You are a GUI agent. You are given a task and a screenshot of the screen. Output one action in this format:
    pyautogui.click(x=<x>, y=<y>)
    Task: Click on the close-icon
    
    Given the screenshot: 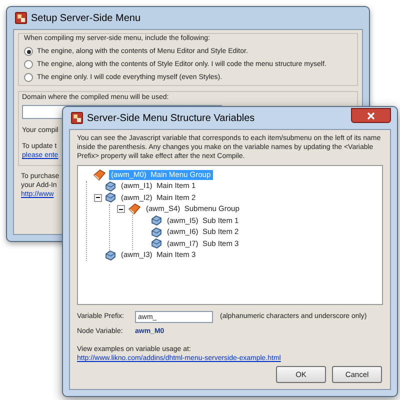 What is the action you would take?
    pyautogui.click(x=371, y=116)
    